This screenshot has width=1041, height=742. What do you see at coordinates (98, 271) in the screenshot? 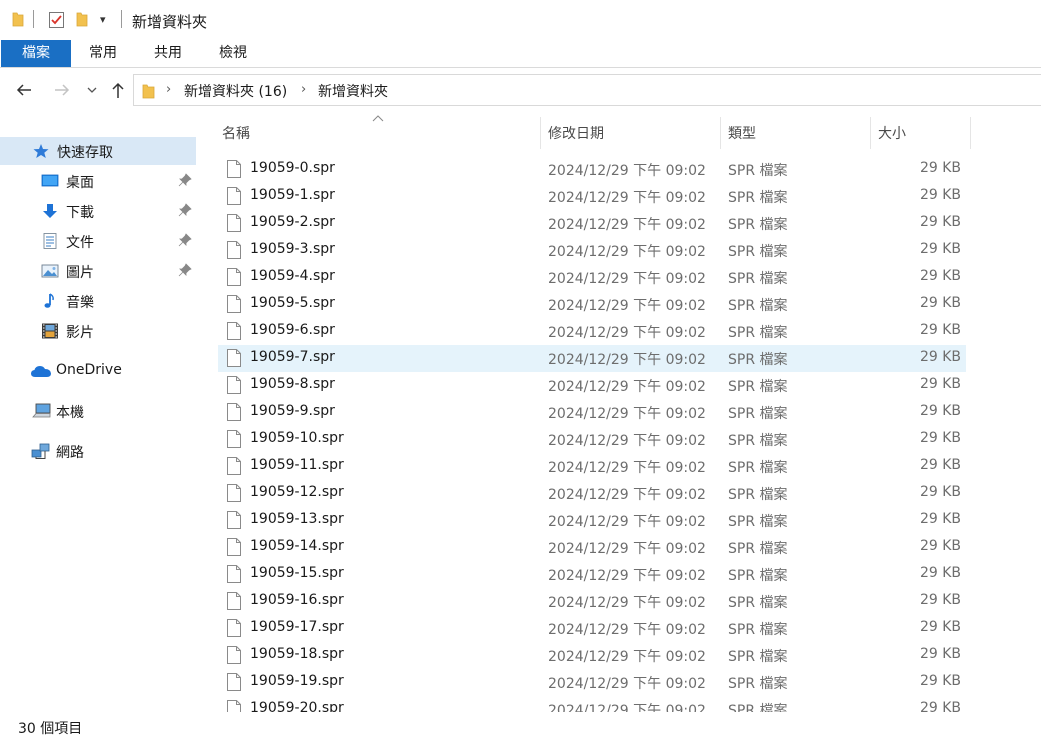
I see `sidebar-item-pictures: 圖片` at bounding box center [98, 271].